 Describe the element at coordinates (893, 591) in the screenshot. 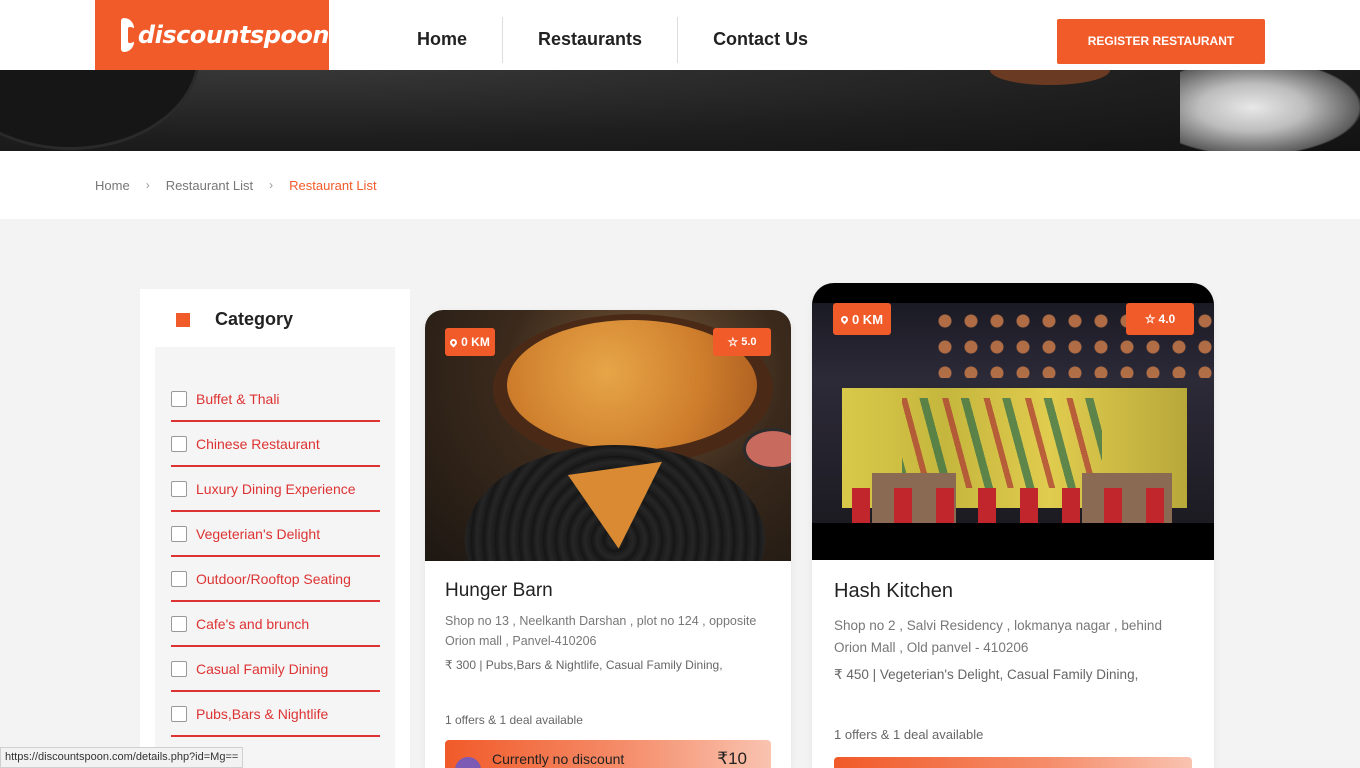

I see `restaurant-name: Hash Kitchen` at that location.